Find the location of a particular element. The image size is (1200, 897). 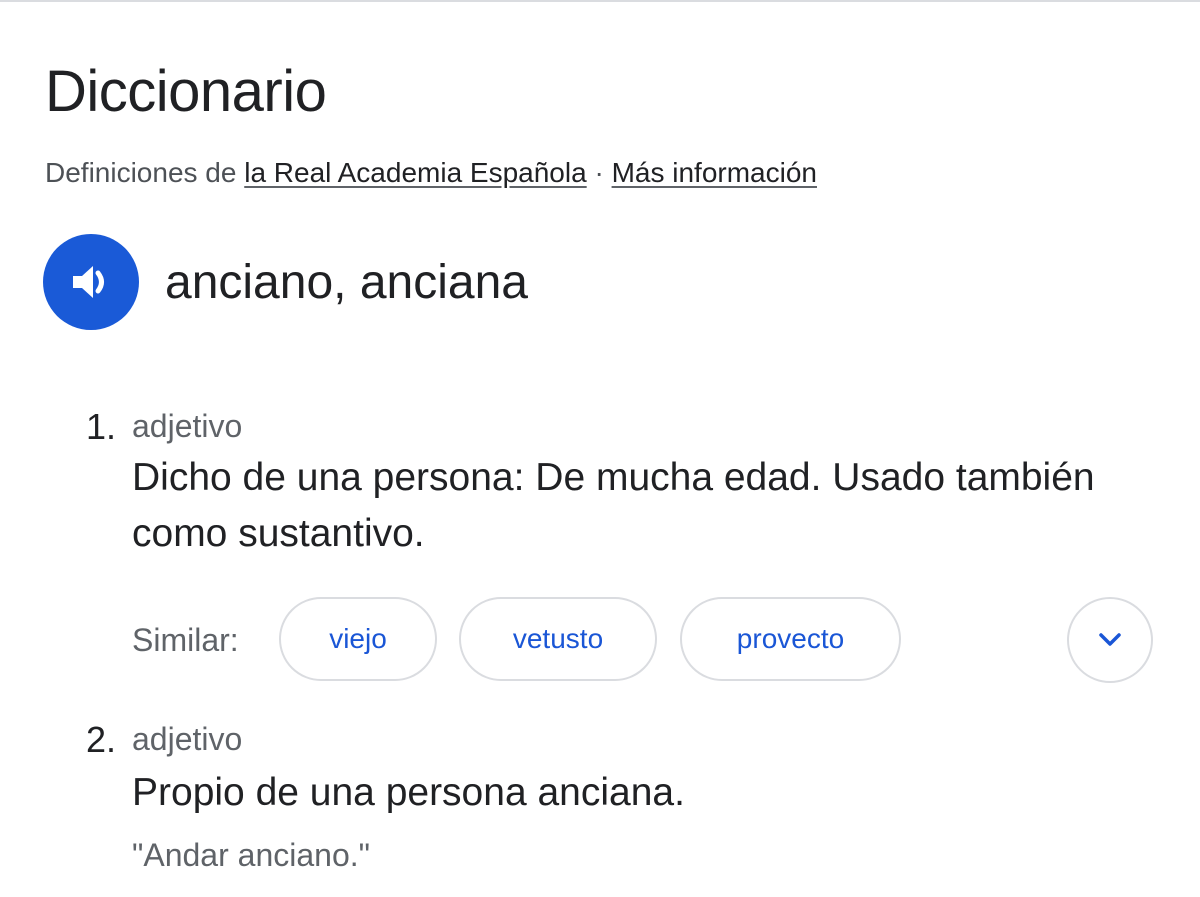

page-title: Diccionario is located at coordinates (186, 91).